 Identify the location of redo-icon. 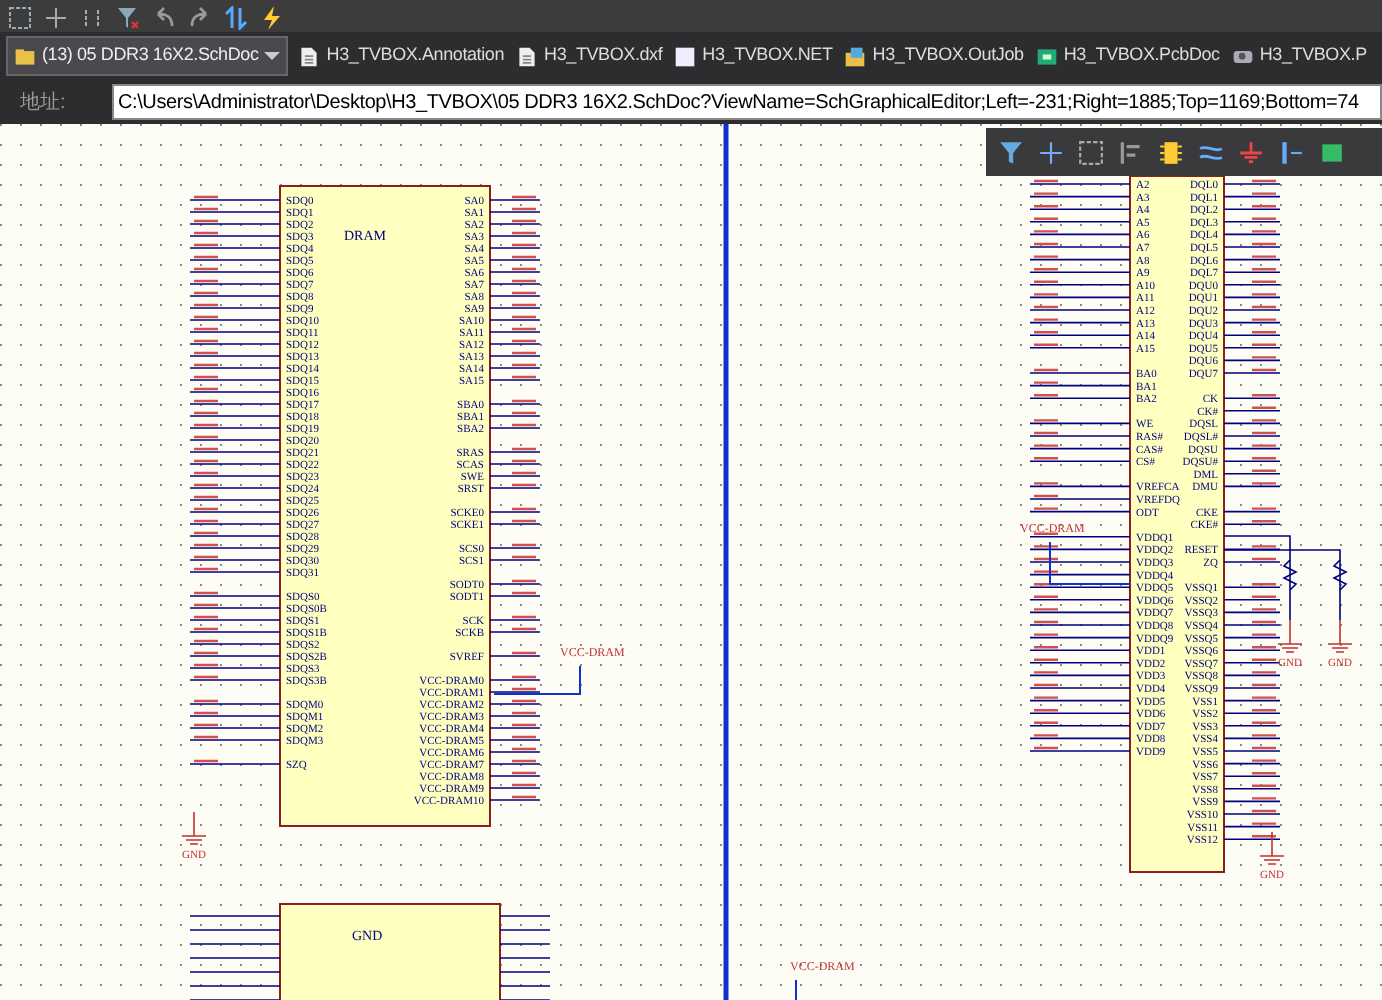
(200, 18).